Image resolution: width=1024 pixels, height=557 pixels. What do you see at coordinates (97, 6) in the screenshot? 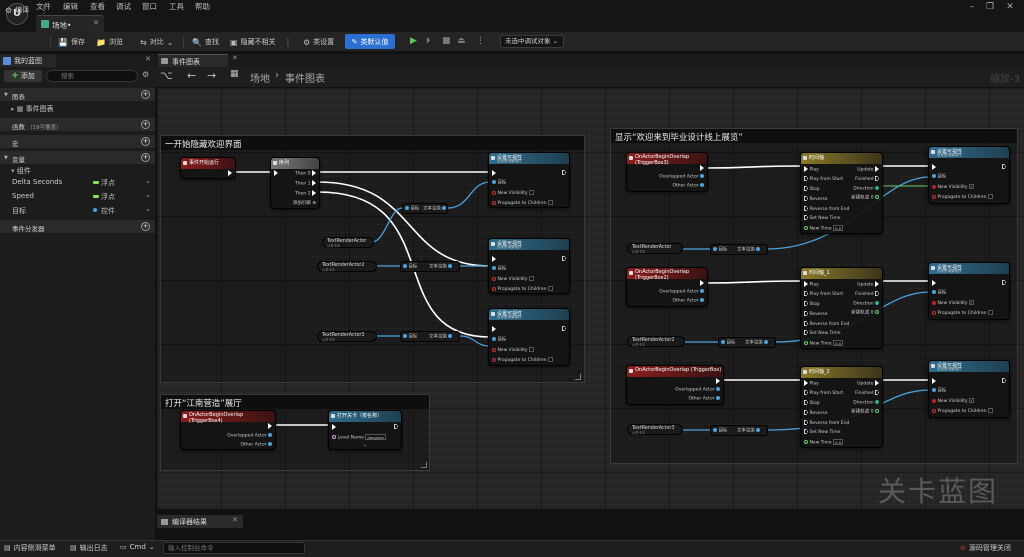
I see `menu-view: 查看` at bounding box center [97, 6].